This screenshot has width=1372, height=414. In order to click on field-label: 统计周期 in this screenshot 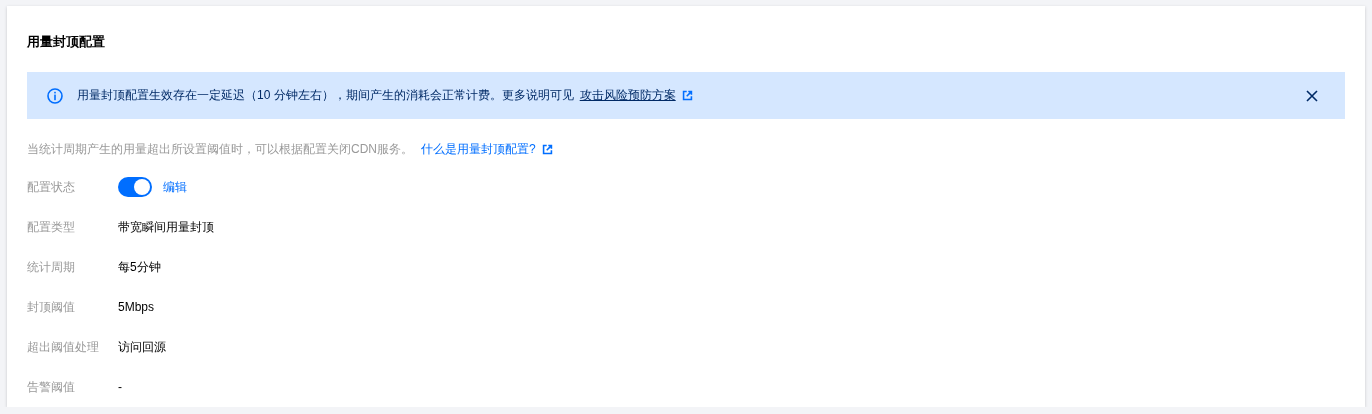, I will do `click(51, 267)`.